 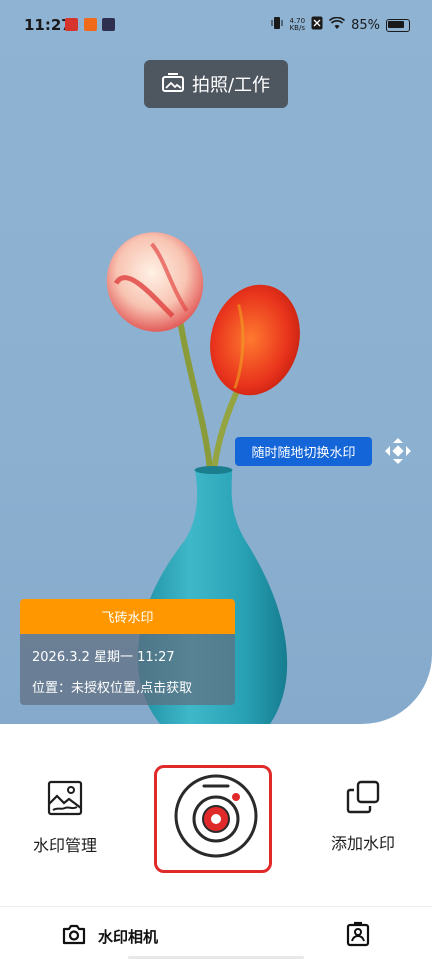 I want to click on net-speed-unit: KB/s, so click(x=297, y=28).